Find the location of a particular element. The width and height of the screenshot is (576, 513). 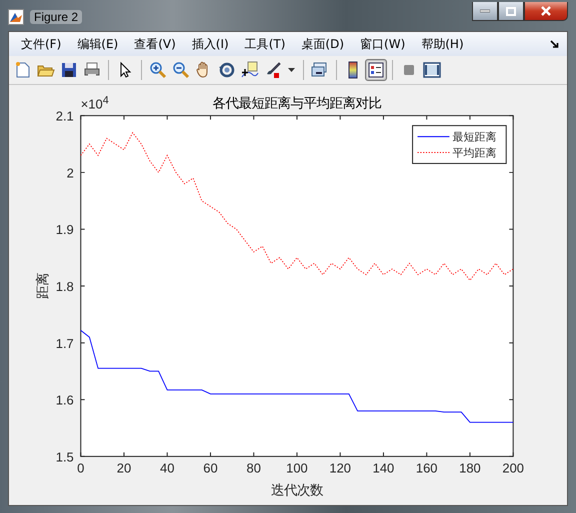

y-tick-label: 1.9 is located at coordinates (65, 230).